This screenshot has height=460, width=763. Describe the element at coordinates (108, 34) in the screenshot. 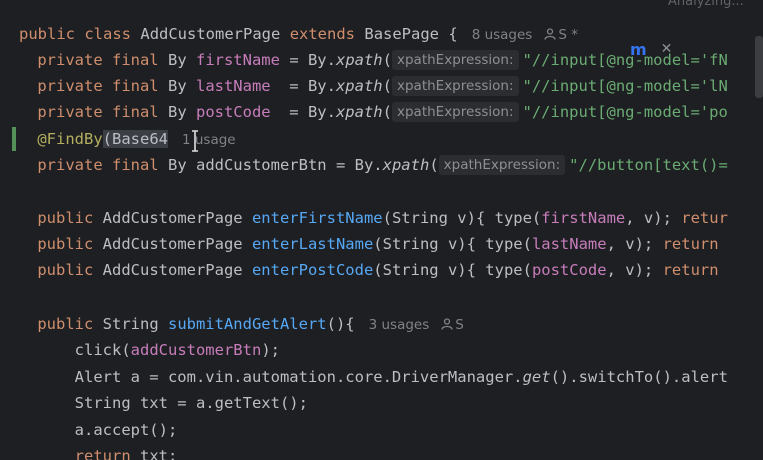

I see `keyword: class` at that location.